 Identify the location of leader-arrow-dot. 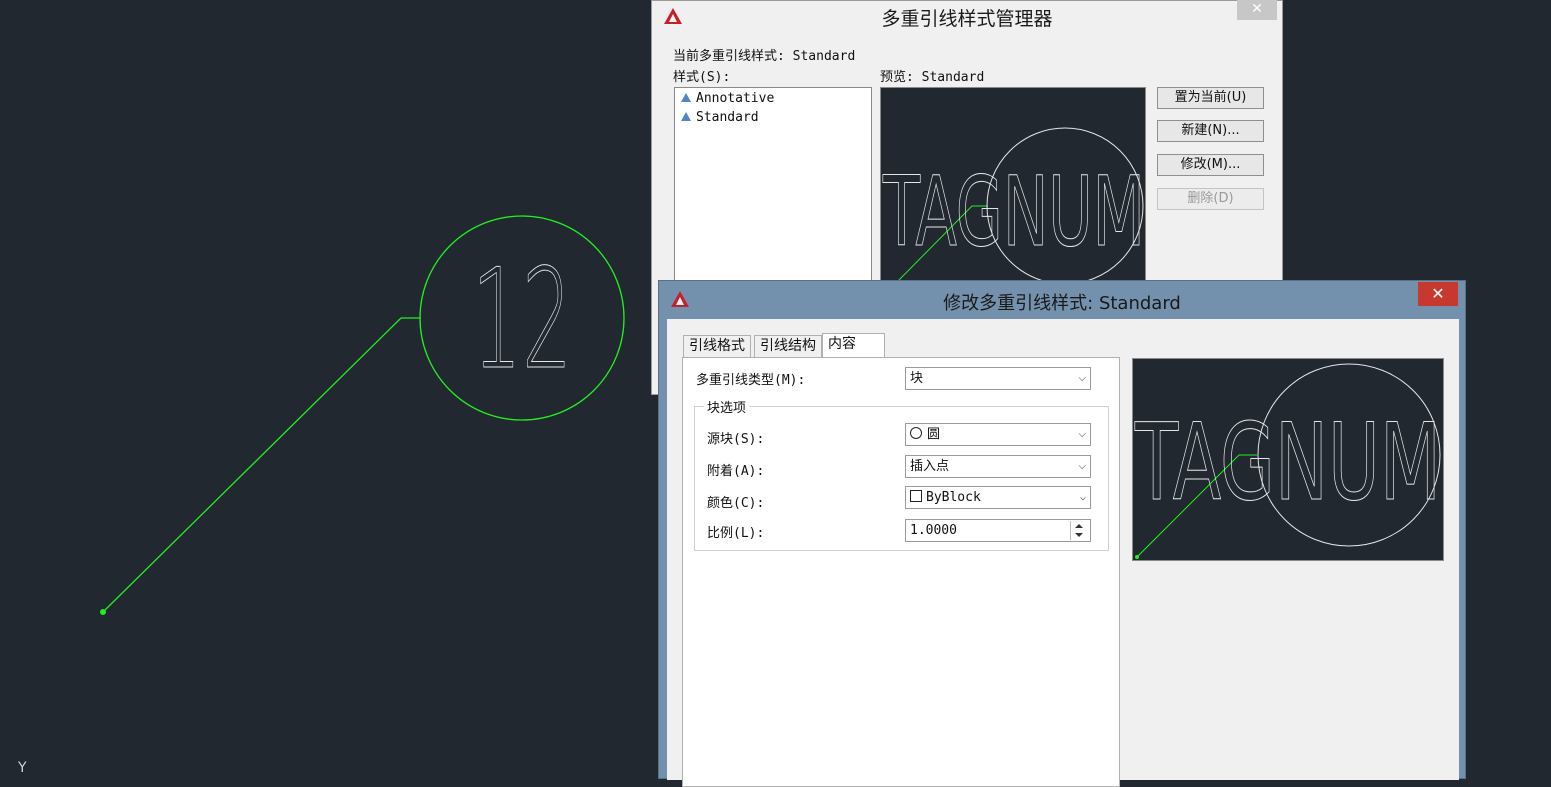
(103, 612).